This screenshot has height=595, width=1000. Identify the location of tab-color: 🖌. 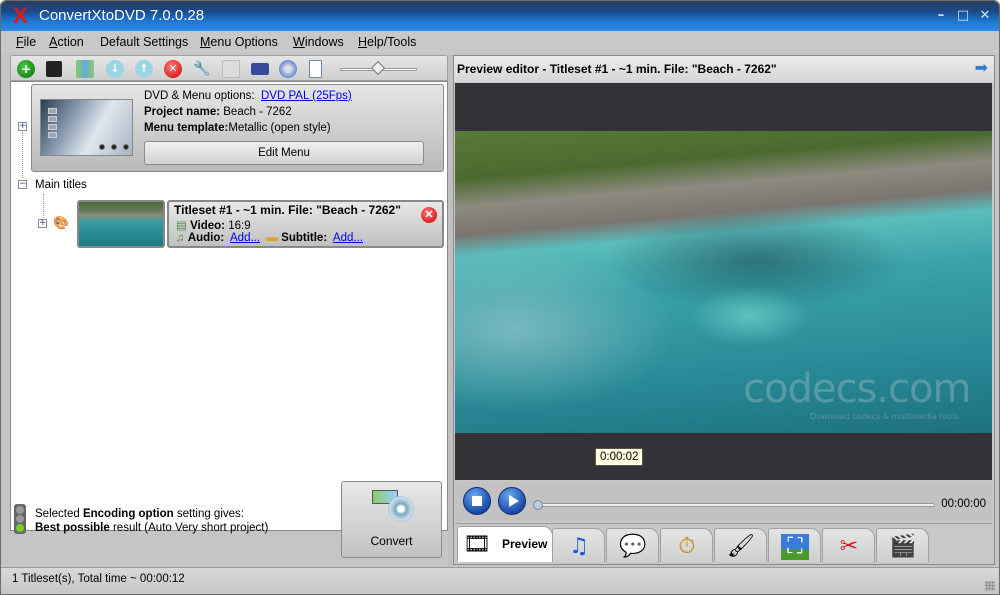
(740, 545).